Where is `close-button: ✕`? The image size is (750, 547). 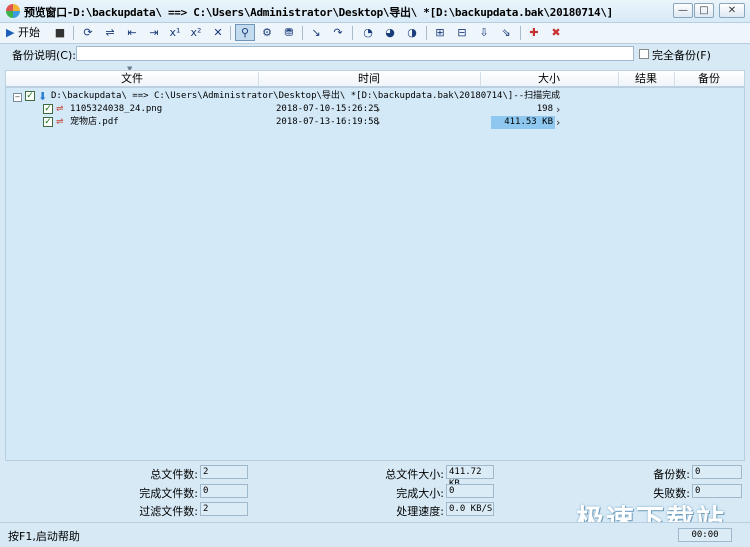
close-button: ✕ is located at coordinates (732, 10).